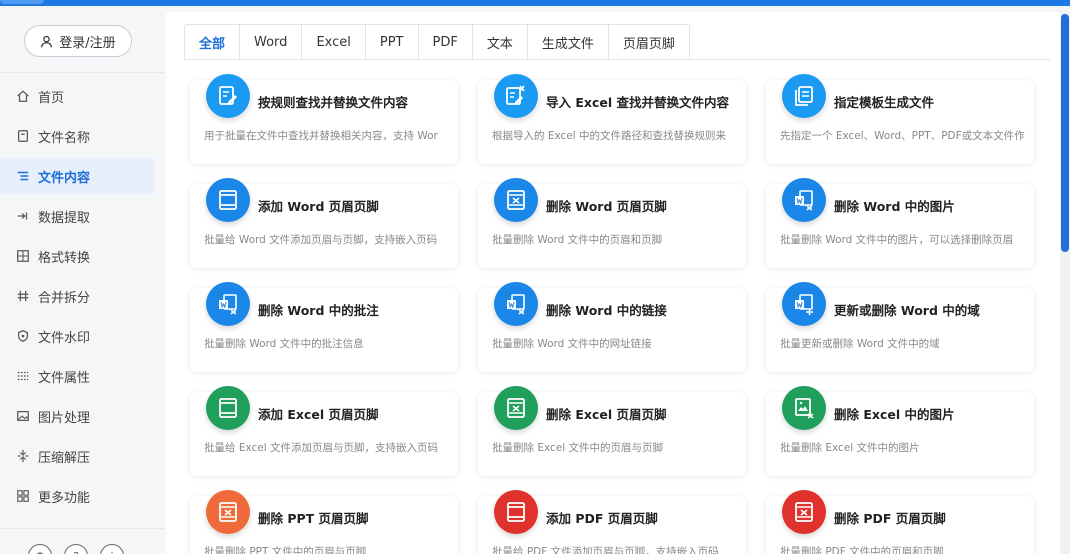 The width and height of the screenshot is (1070, 554). I want to click on word-delete-image-icon, so click(804, 200).